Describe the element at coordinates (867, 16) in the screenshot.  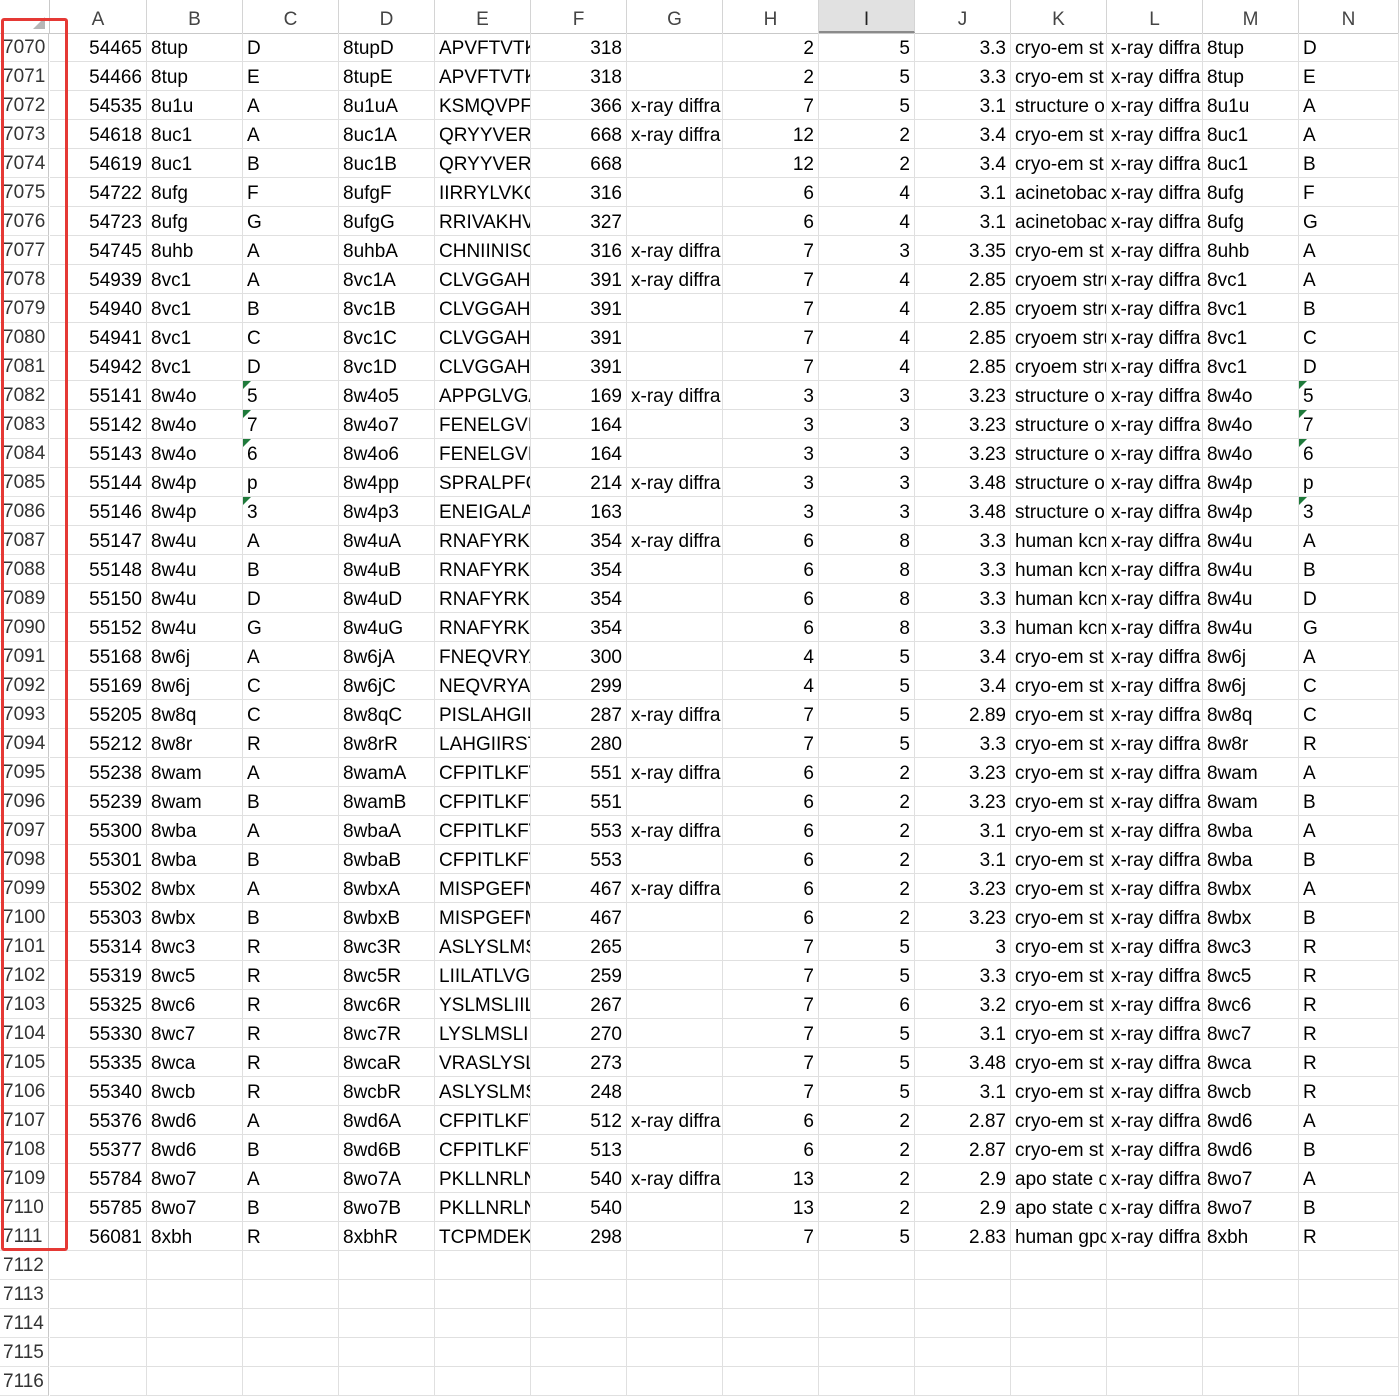
I see `column-header-i: I` at that location.